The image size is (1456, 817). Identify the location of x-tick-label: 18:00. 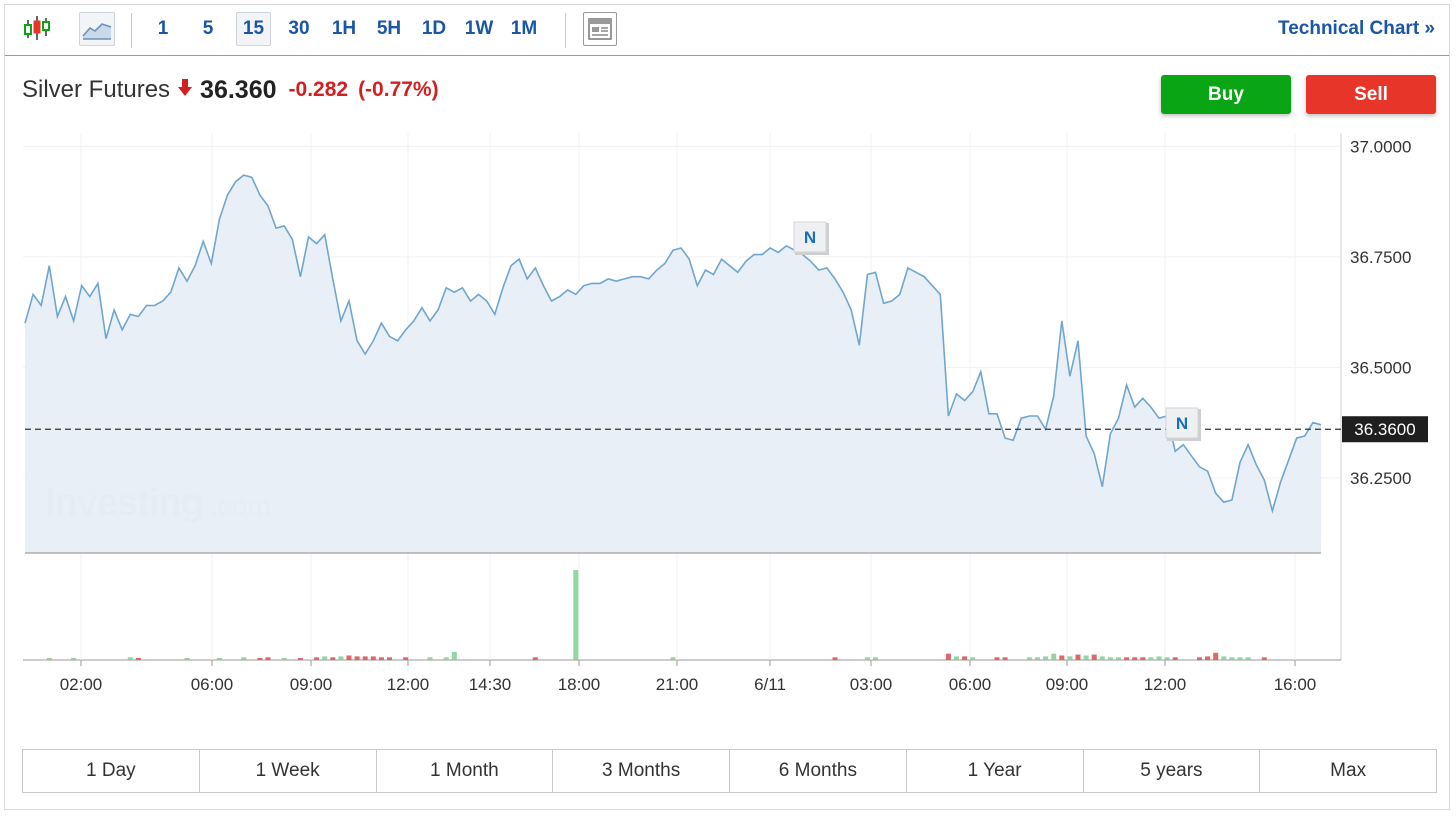
(579, 684).